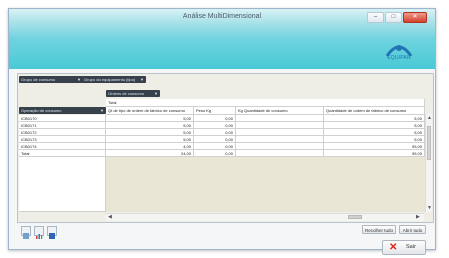 The image size is (449, 258). What do you see at coordinates (62, 184) in the screenshot?
I see `row-header-empty-area` at bounding box center [62, 184].